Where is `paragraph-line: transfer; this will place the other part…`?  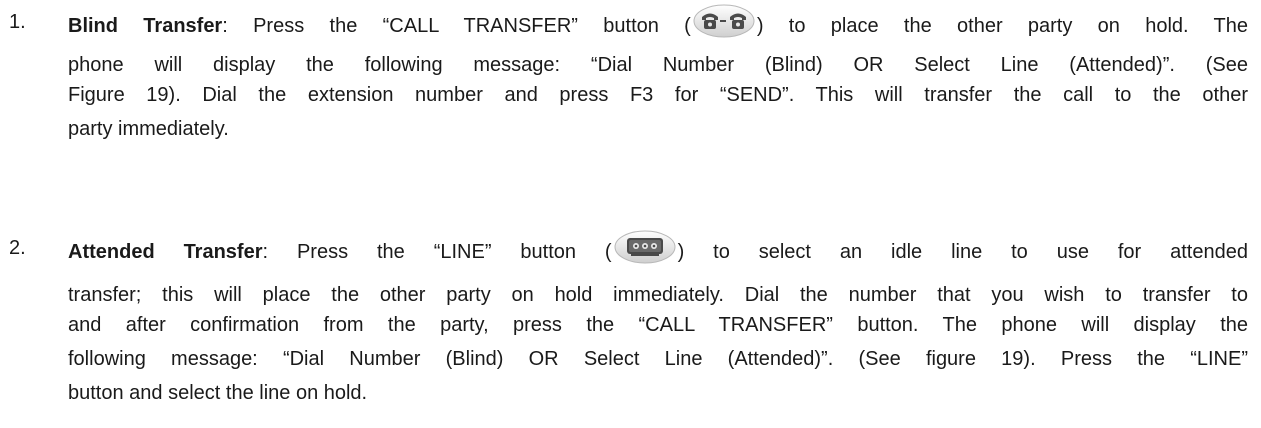
paragraph-line: transfer; this will place the other part… is located at coordinates (658, 295).